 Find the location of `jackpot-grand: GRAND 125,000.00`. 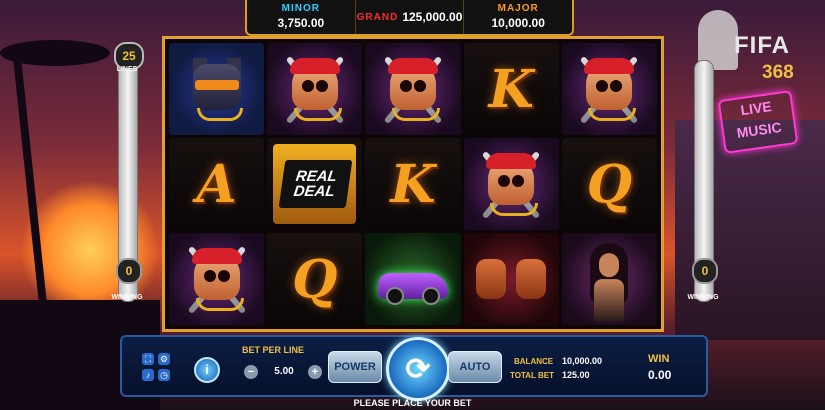

jackpot-grand: GRAND 125,000.00 is located at coordinates (410, 17).